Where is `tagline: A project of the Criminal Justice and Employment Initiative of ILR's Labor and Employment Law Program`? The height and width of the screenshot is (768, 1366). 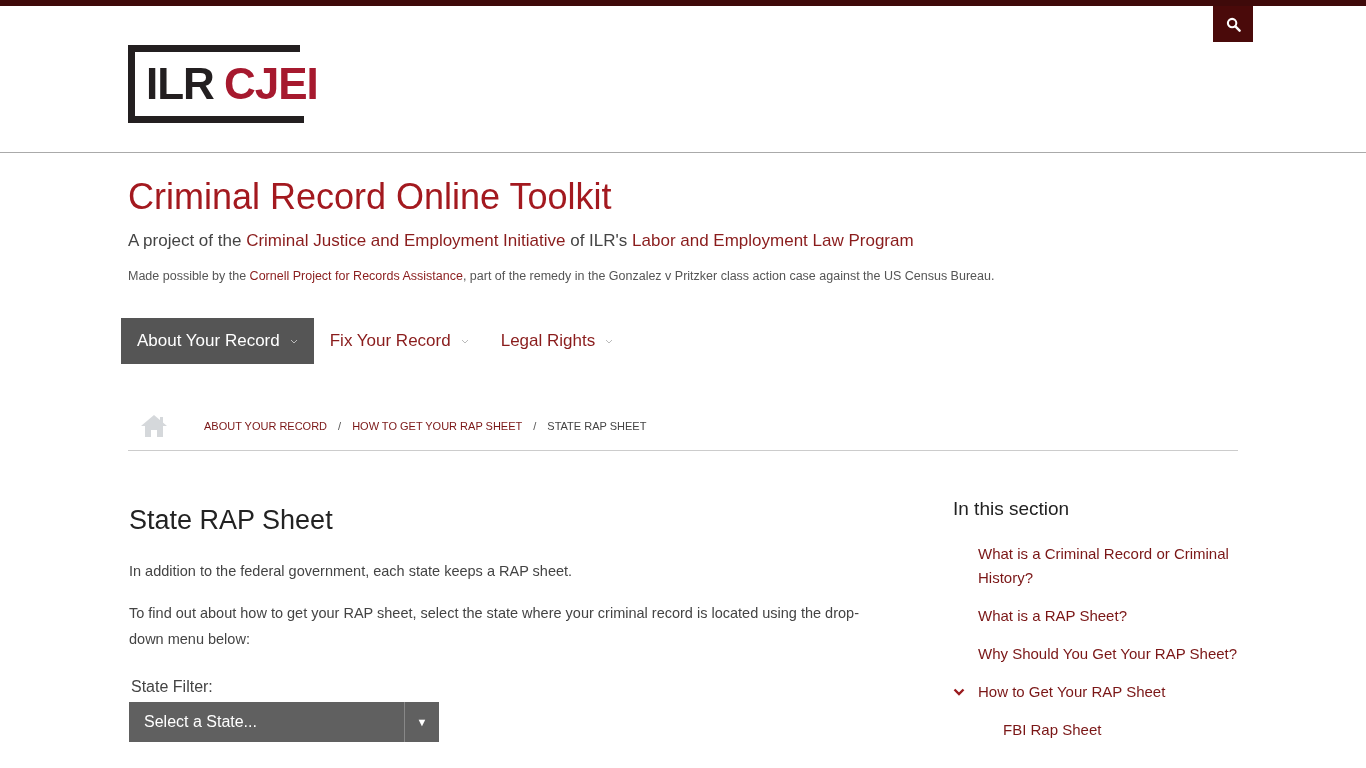 tagline: A project of the Criminal Justice and Employment Initiative of ILR's Labor and Employment Law Program is located at coordinates (521, 241).